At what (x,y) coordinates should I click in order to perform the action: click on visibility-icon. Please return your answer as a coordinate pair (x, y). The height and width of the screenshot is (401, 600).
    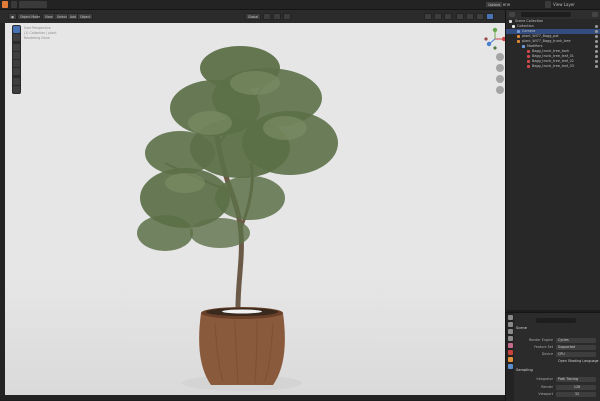
    Looking at the image, I should click on (428, 16).